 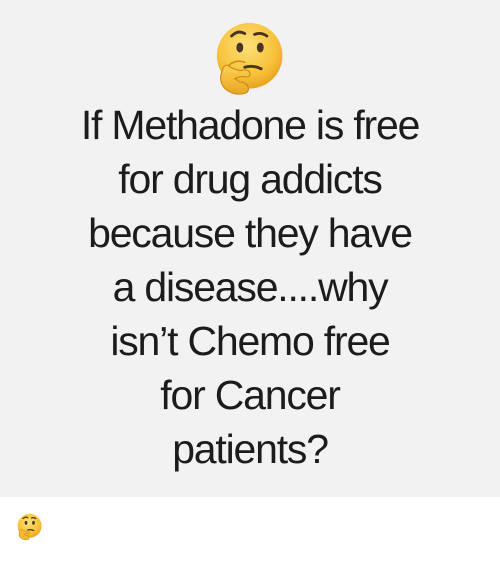 What do you see at coordinates (250, 179) in the screenshot?
I see `meme-text-line: for drug addicts` at bounding box center [250, 179].